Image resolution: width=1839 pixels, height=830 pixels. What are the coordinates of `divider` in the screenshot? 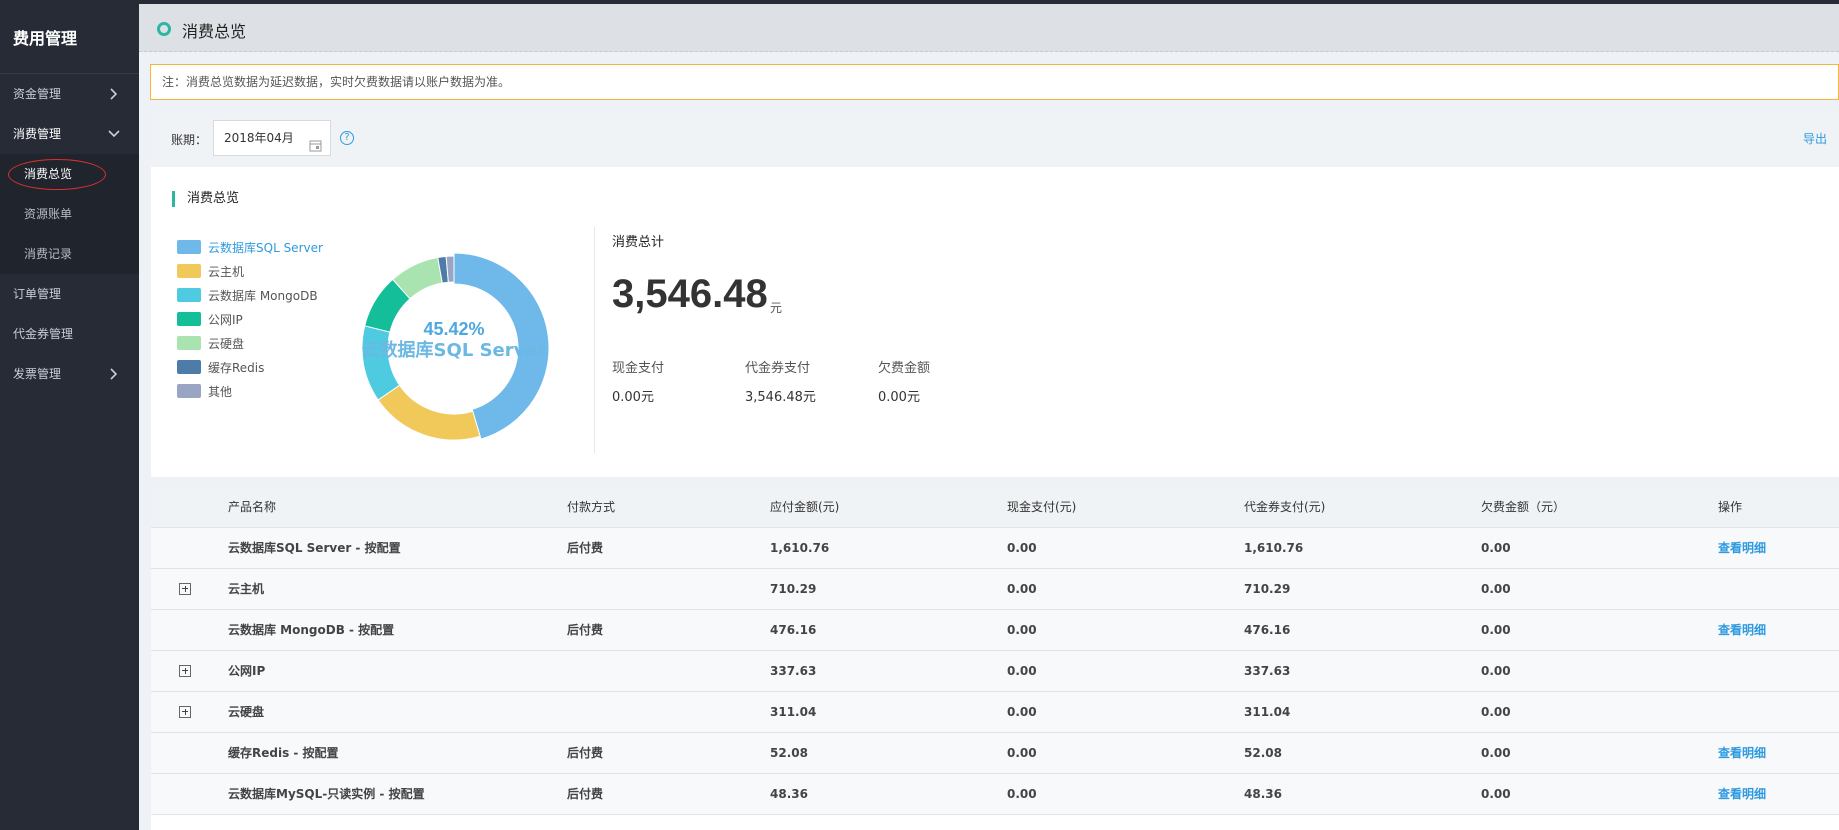 It's located at (594, 340).